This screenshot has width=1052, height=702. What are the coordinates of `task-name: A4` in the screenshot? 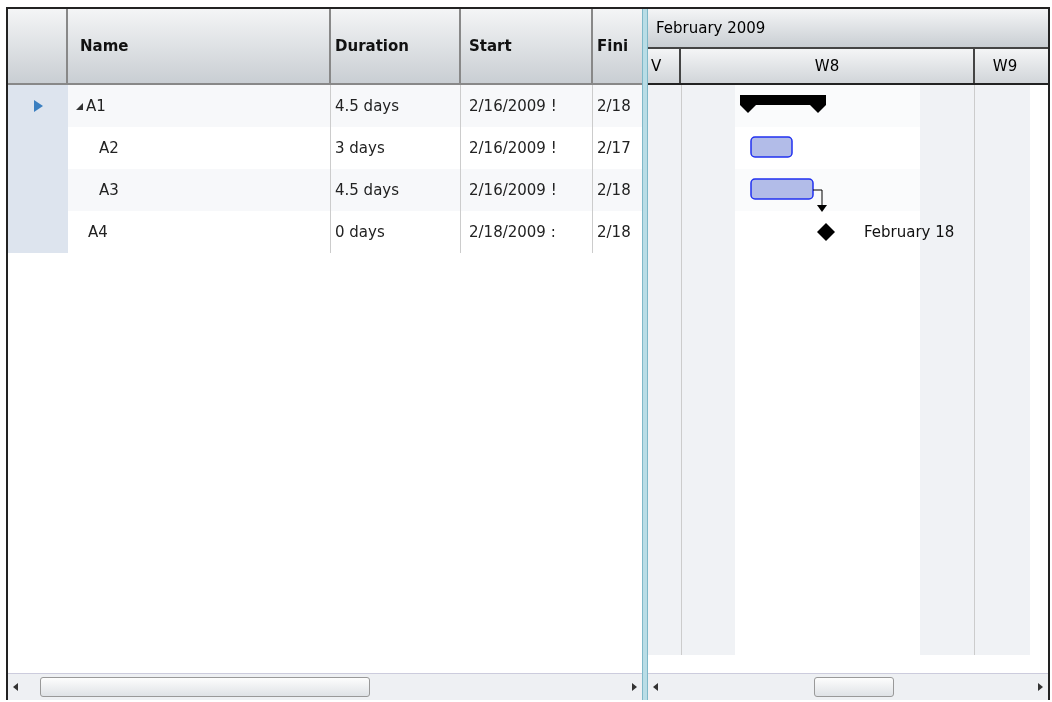 It's located at (98, 232).